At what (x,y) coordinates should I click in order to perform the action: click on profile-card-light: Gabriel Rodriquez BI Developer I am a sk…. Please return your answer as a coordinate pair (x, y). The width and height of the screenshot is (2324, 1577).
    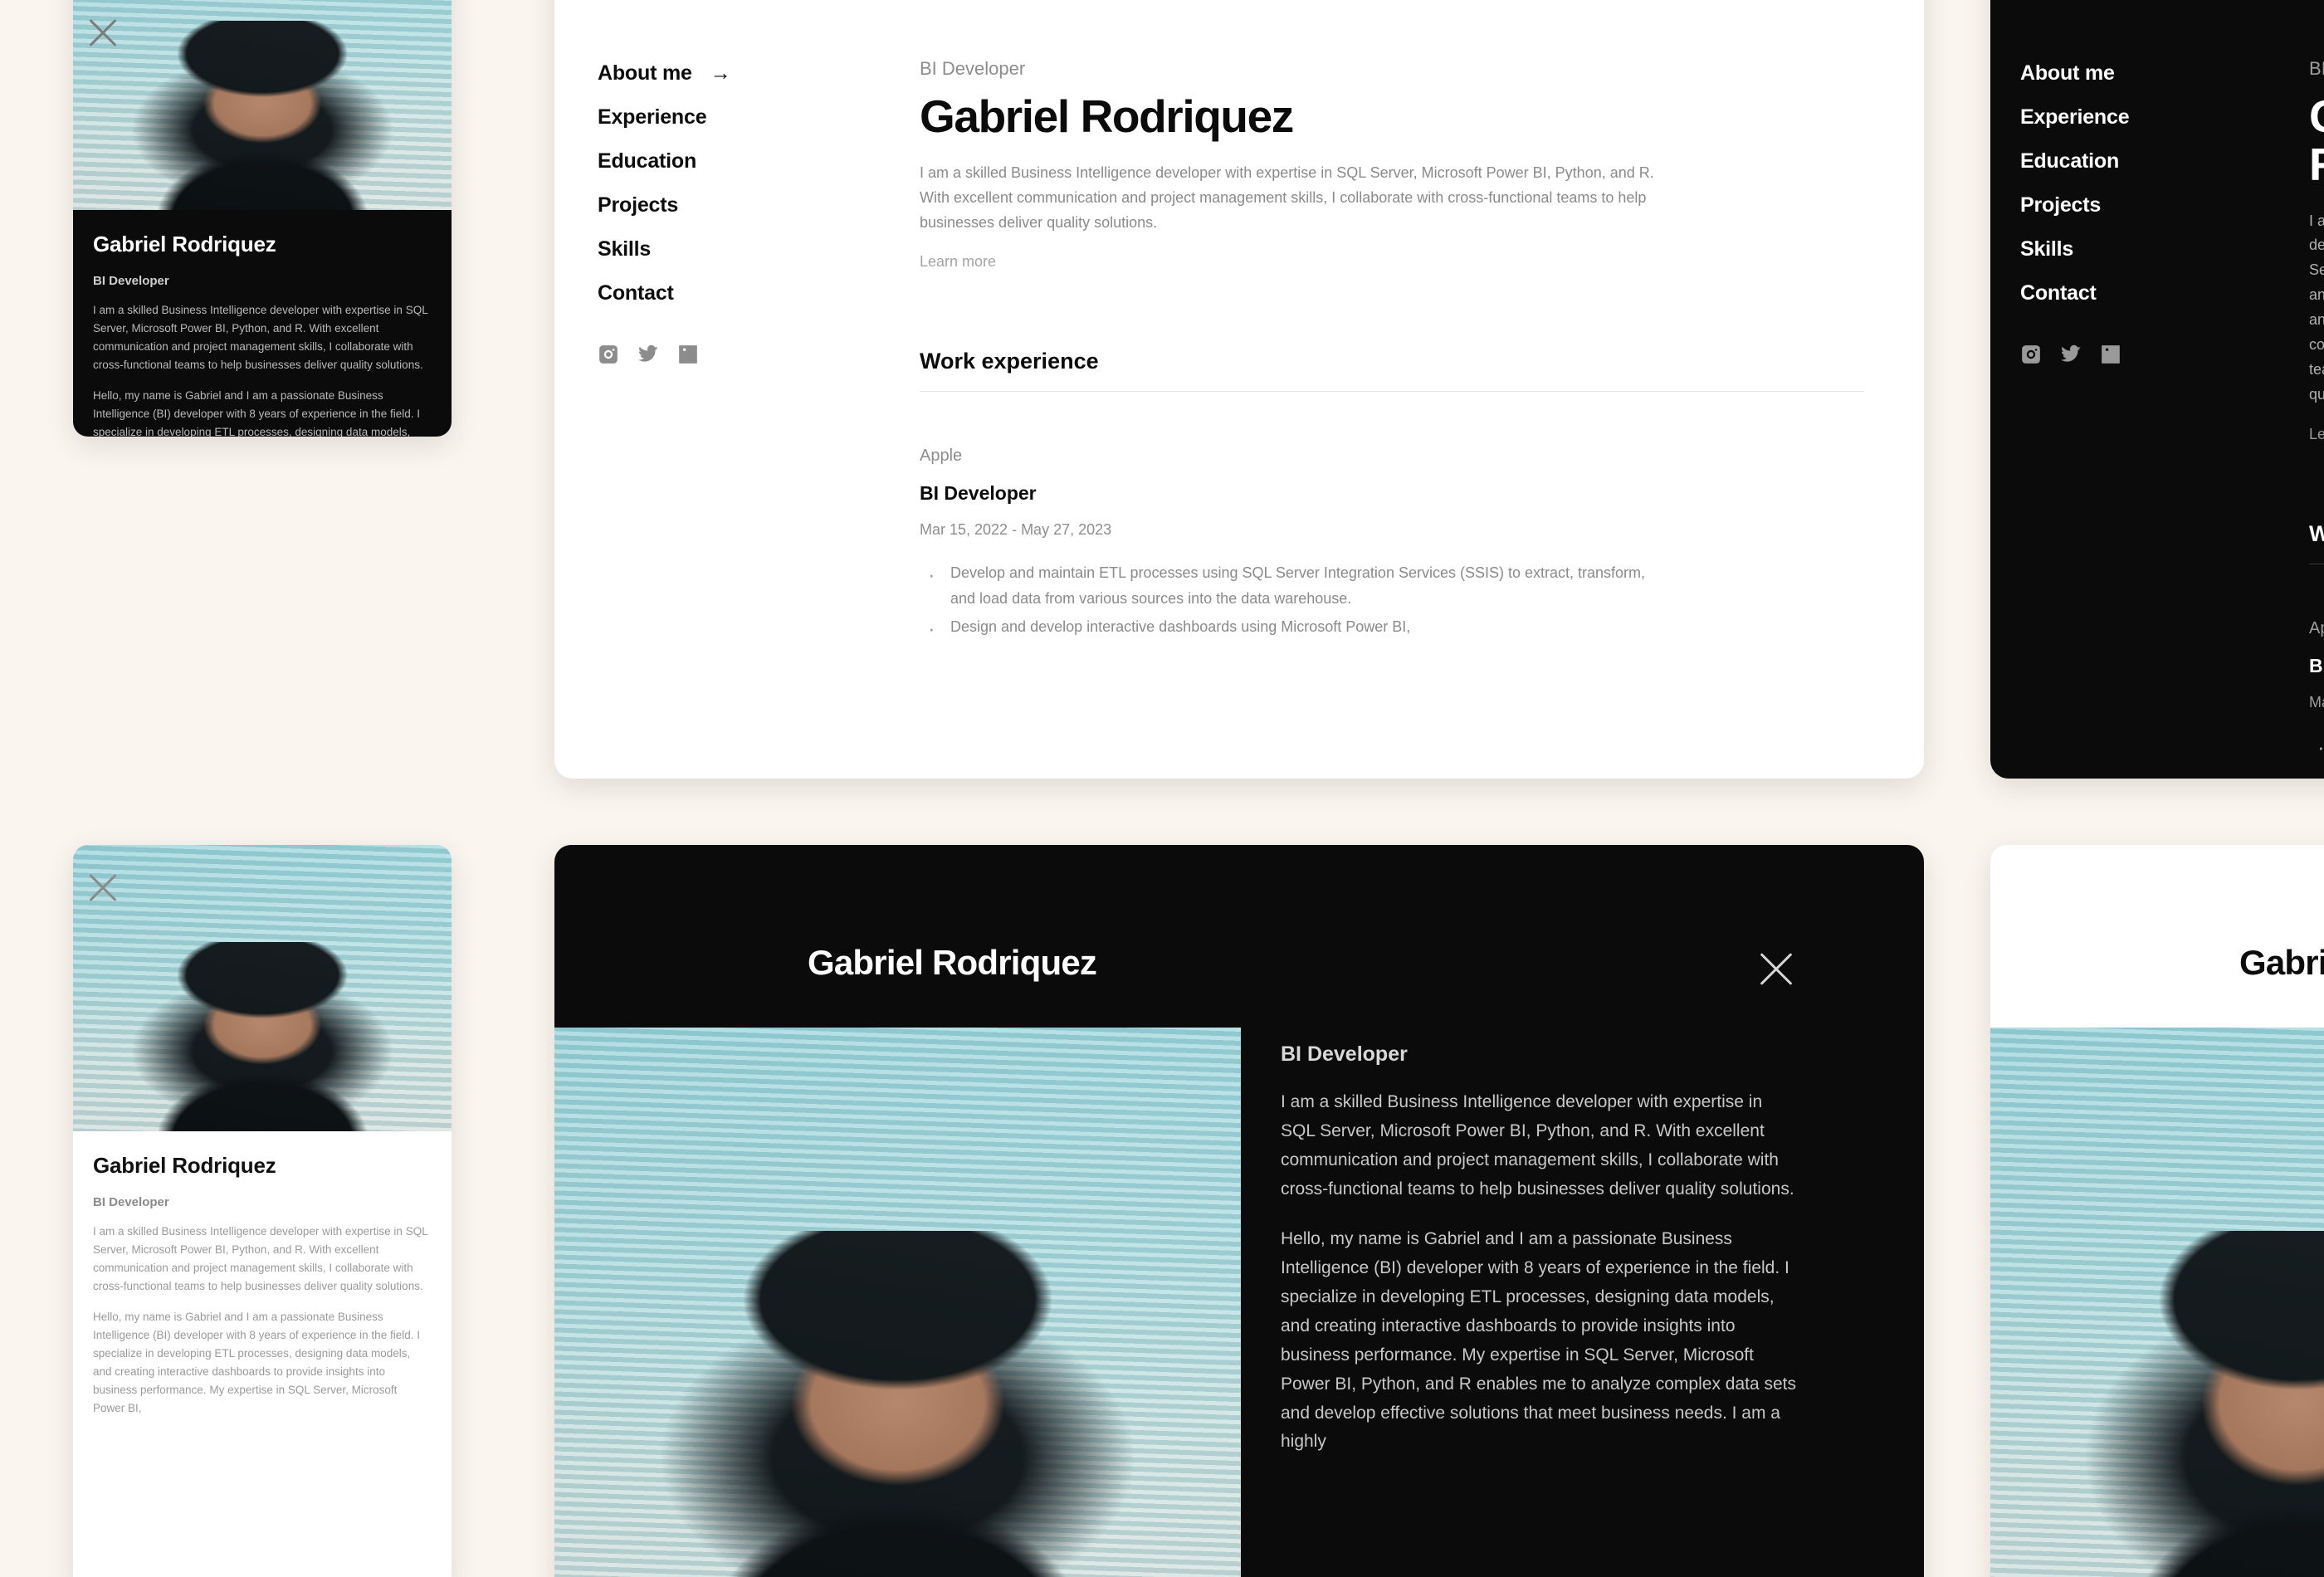
    Looking at the image, I should click on (262, 1211).